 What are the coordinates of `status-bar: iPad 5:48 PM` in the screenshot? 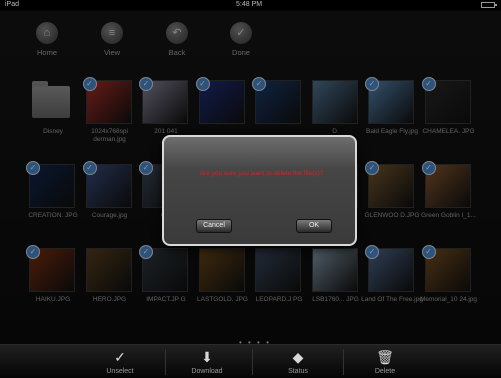 It's located at (250, 5).